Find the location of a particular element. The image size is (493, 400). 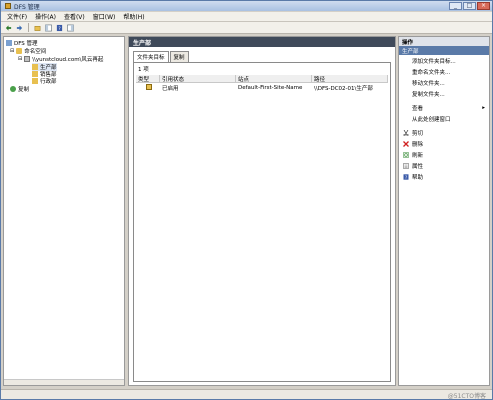

action-label: 删除 is located at coordinates (418, 145).